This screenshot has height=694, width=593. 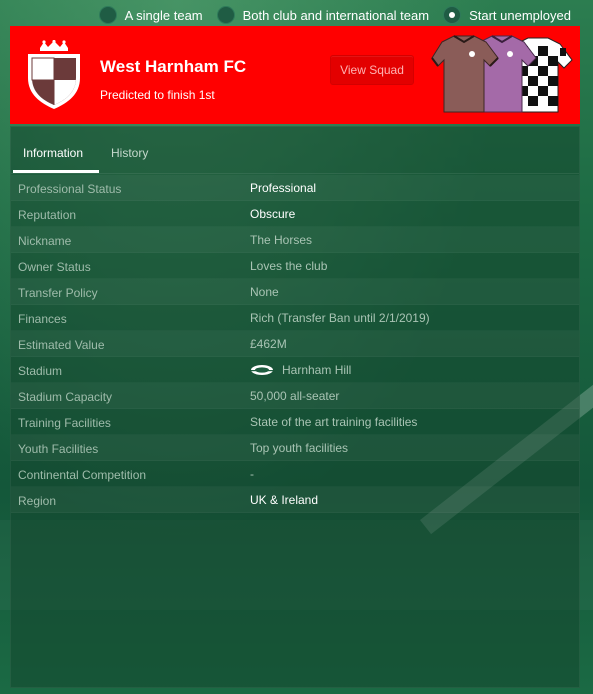 What do you see at coordinates (340, 317) in the screenshot?
I see `row-value: Rich (Transfer Ban until 2/1/2019)` at bounding box center [340, 317].